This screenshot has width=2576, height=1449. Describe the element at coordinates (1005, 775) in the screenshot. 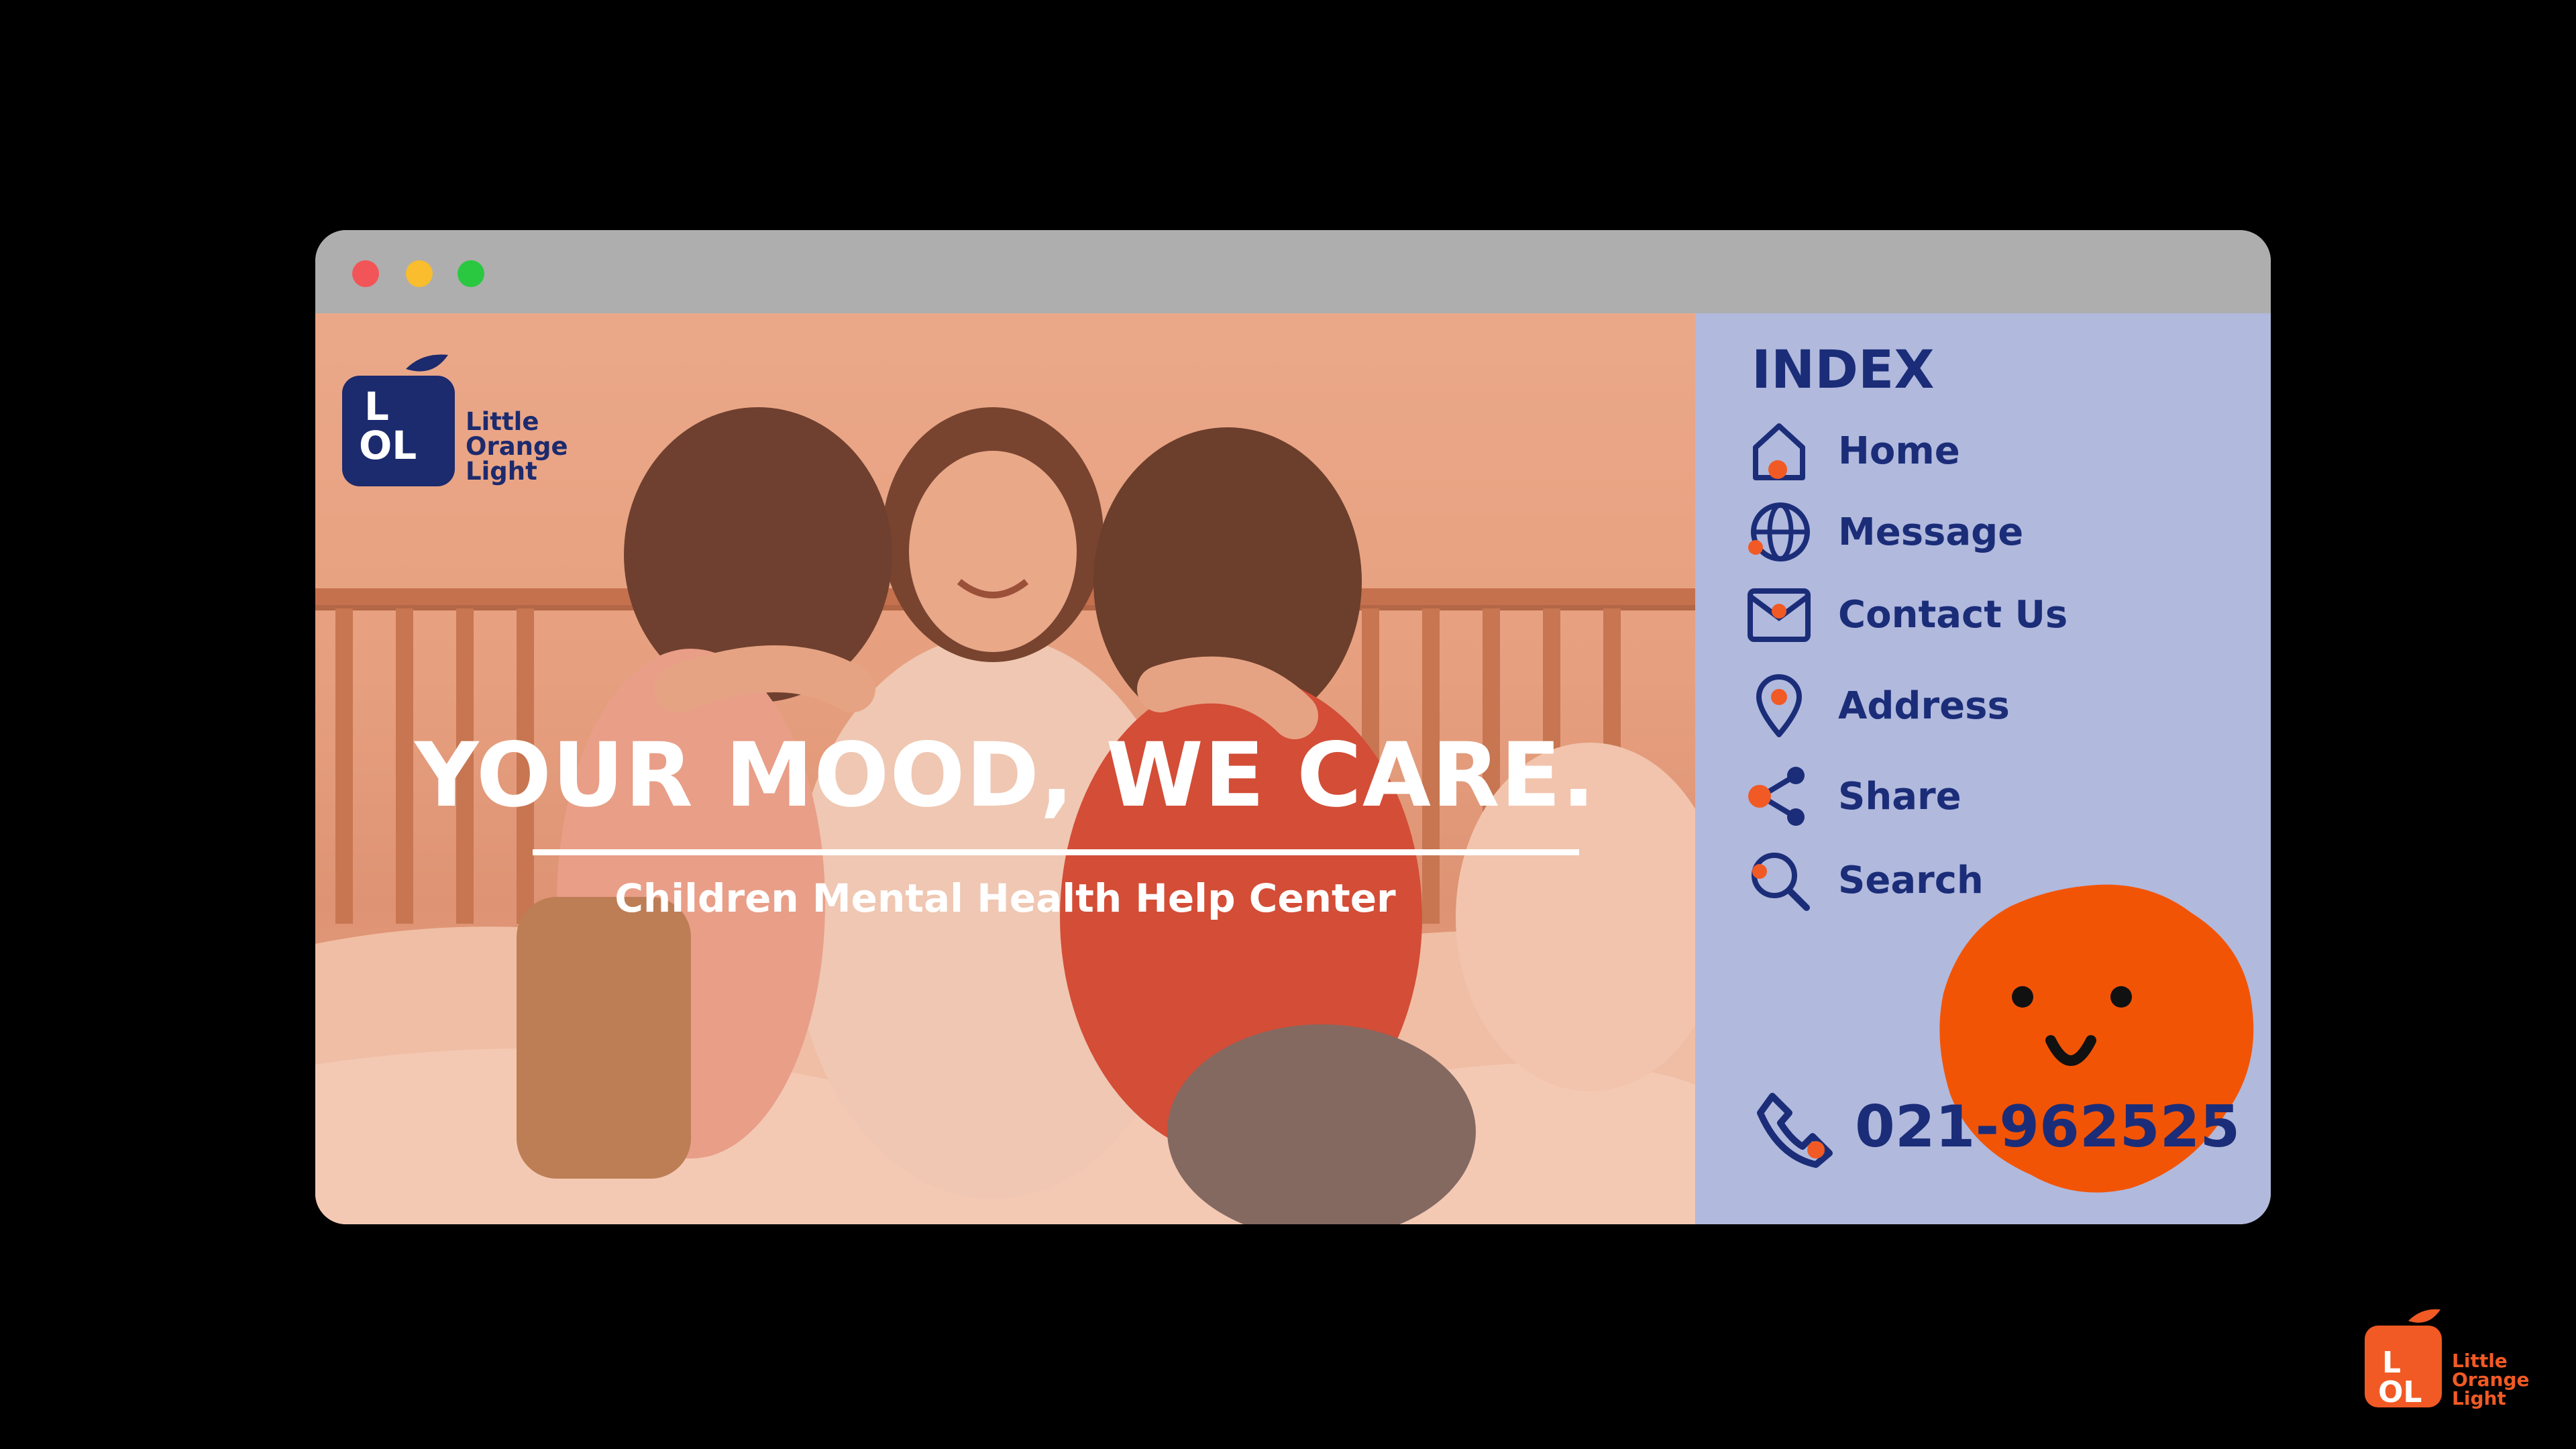

I see `hero-headline: YOUR MOOD, WE CARE.` at that location.